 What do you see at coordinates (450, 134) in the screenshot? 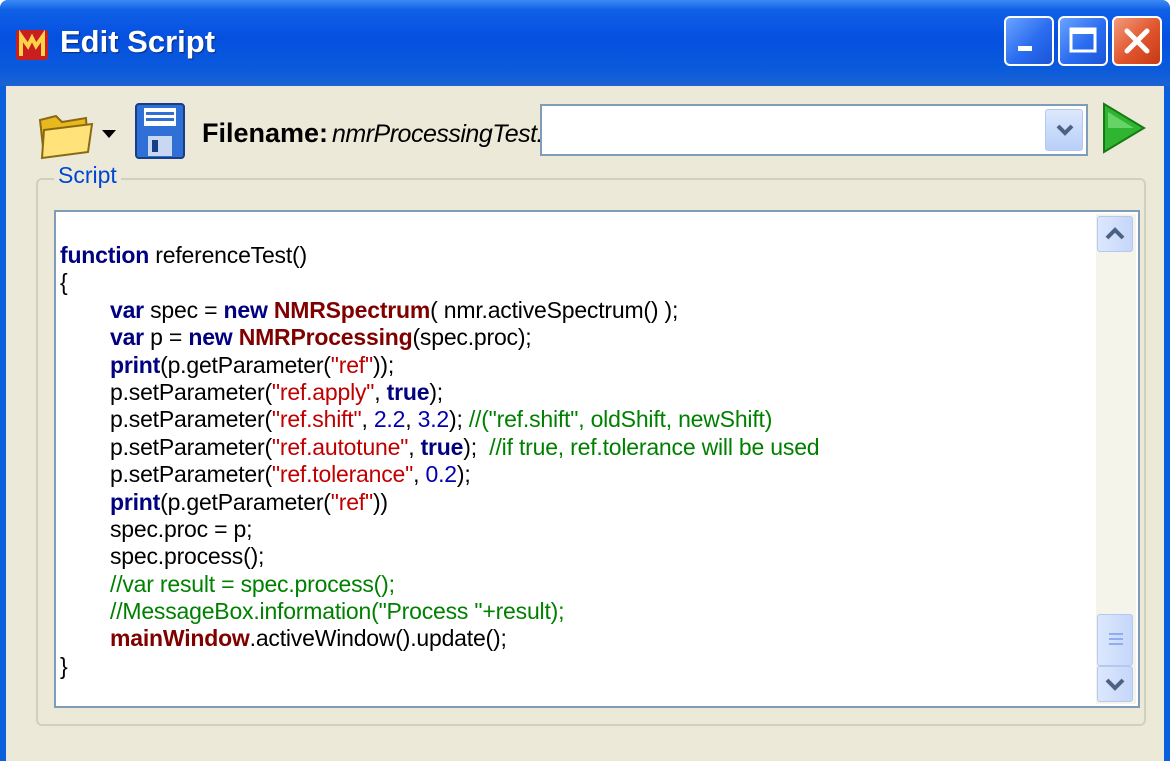
I see `filename-value: nmrProcessingTest.qs` at bounding box center [450, 134].